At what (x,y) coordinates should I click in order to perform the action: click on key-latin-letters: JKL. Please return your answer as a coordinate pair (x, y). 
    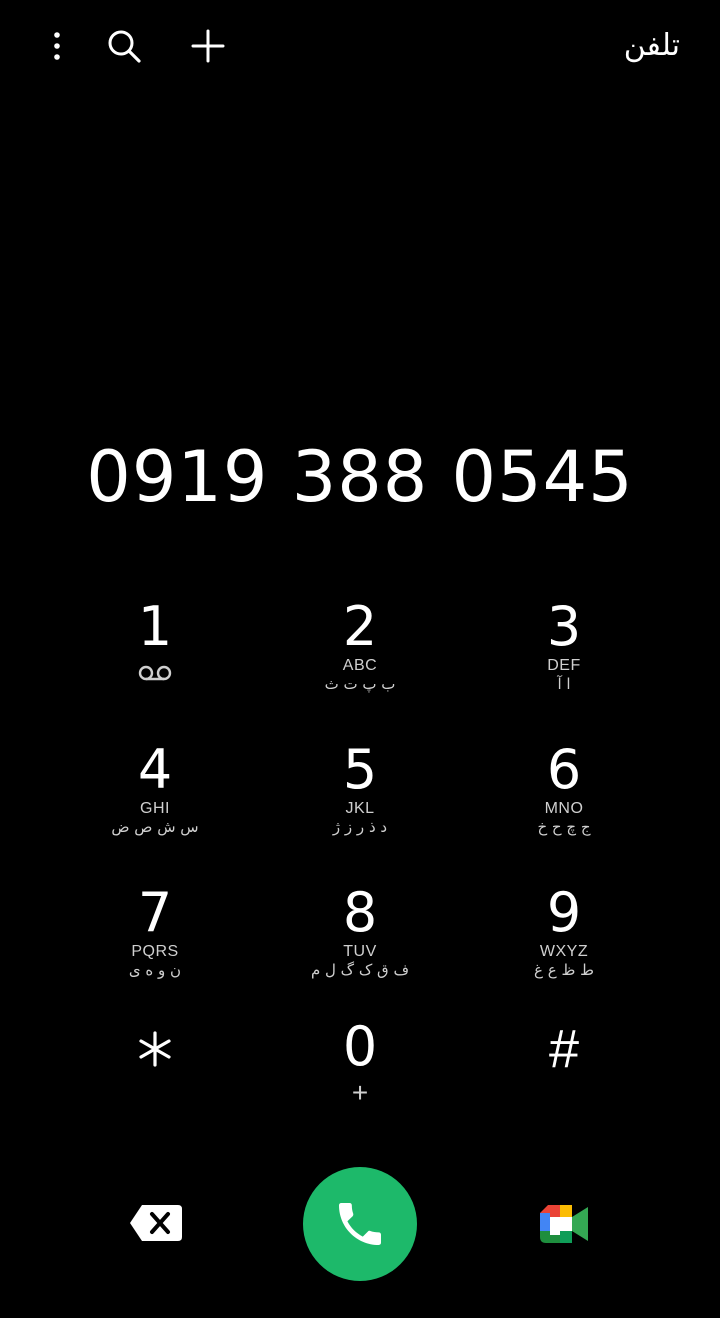
    Looking at the image, I should click on (360, 808).